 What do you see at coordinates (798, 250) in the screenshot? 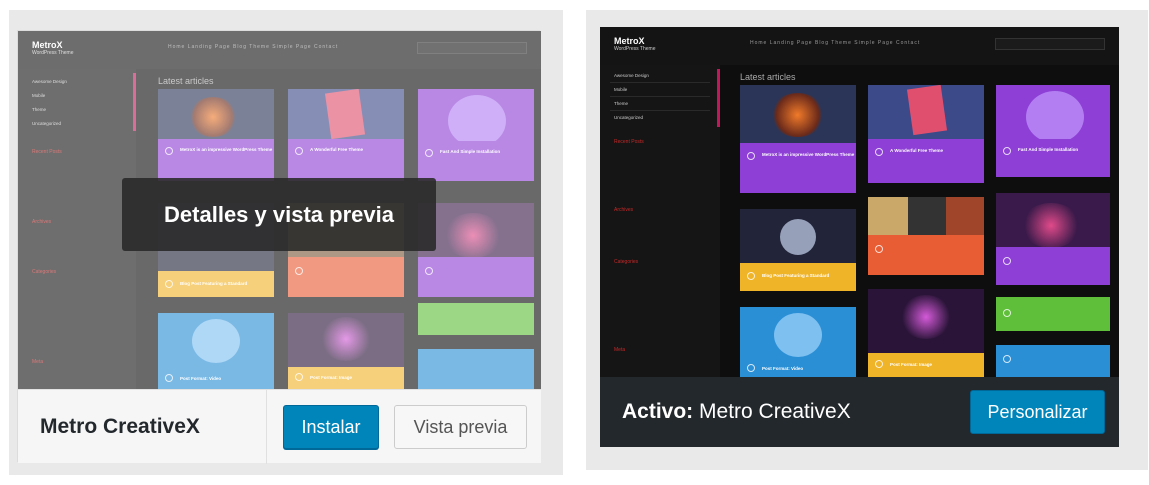
I see `preview-tile: Blog Post Featuring a Standard` at bounding box center [798, 250].